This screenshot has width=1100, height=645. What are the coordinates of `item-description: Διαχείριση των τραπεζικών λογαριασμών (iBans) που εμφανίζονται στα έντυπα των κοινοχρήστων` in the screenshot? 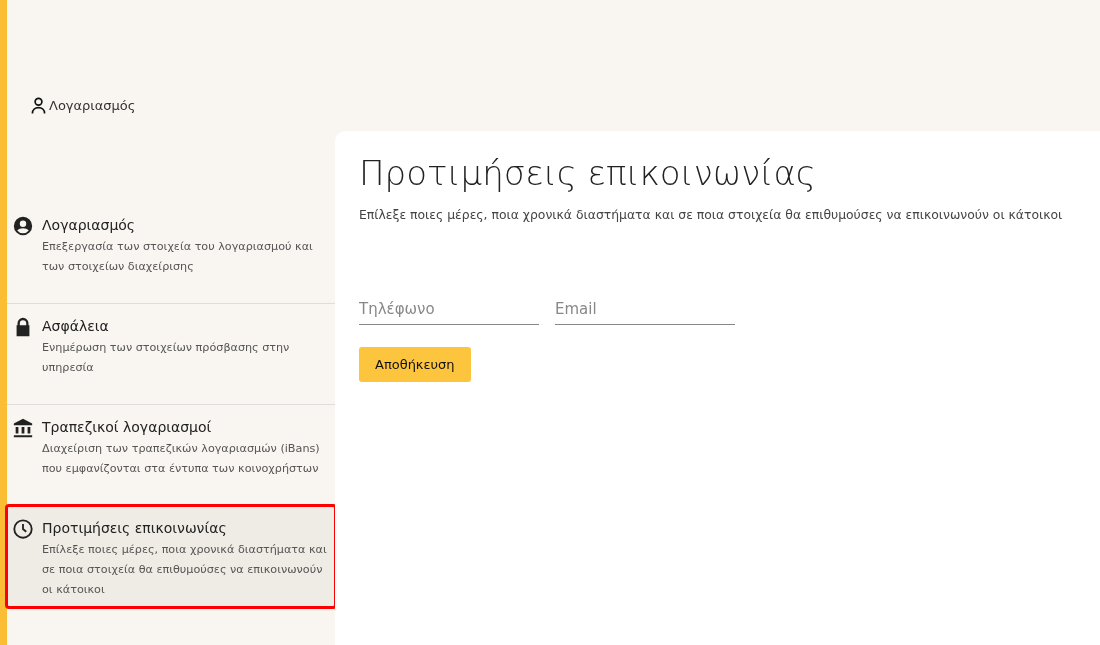 It's located at (181, 459).